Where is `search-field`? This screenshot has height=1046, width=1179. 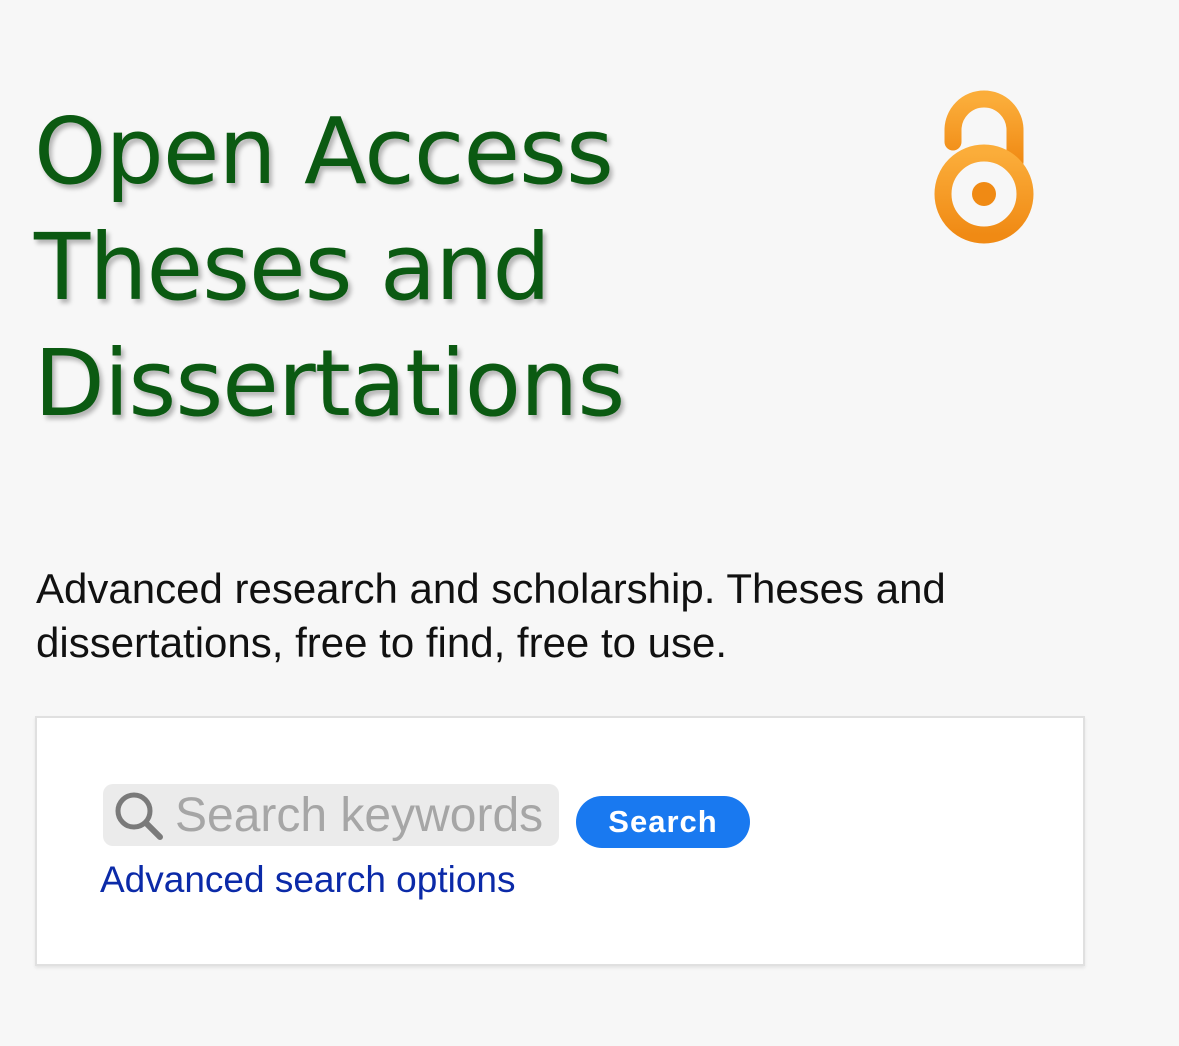 search-field is located at coordinates (331, 815).